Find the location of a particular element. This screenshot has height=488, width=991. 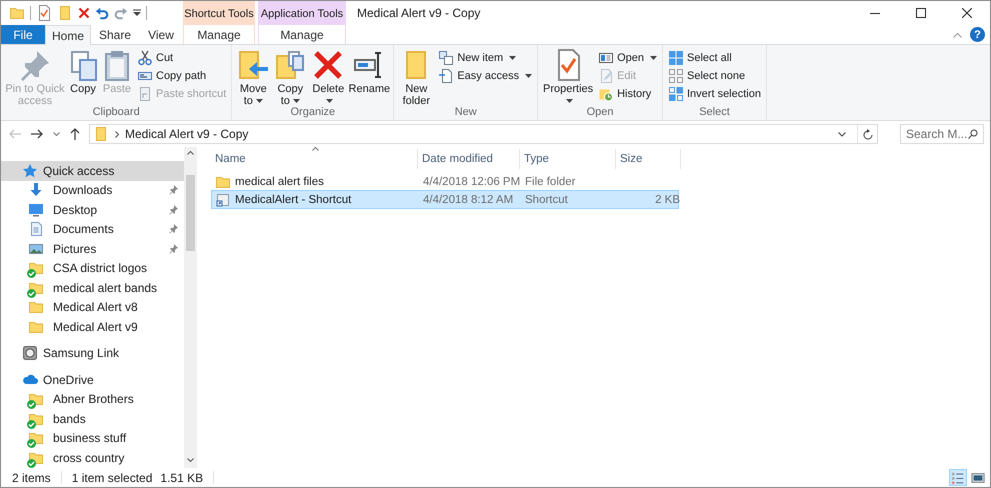

ribbon-button: Delete is located at coordinates (328, 77).